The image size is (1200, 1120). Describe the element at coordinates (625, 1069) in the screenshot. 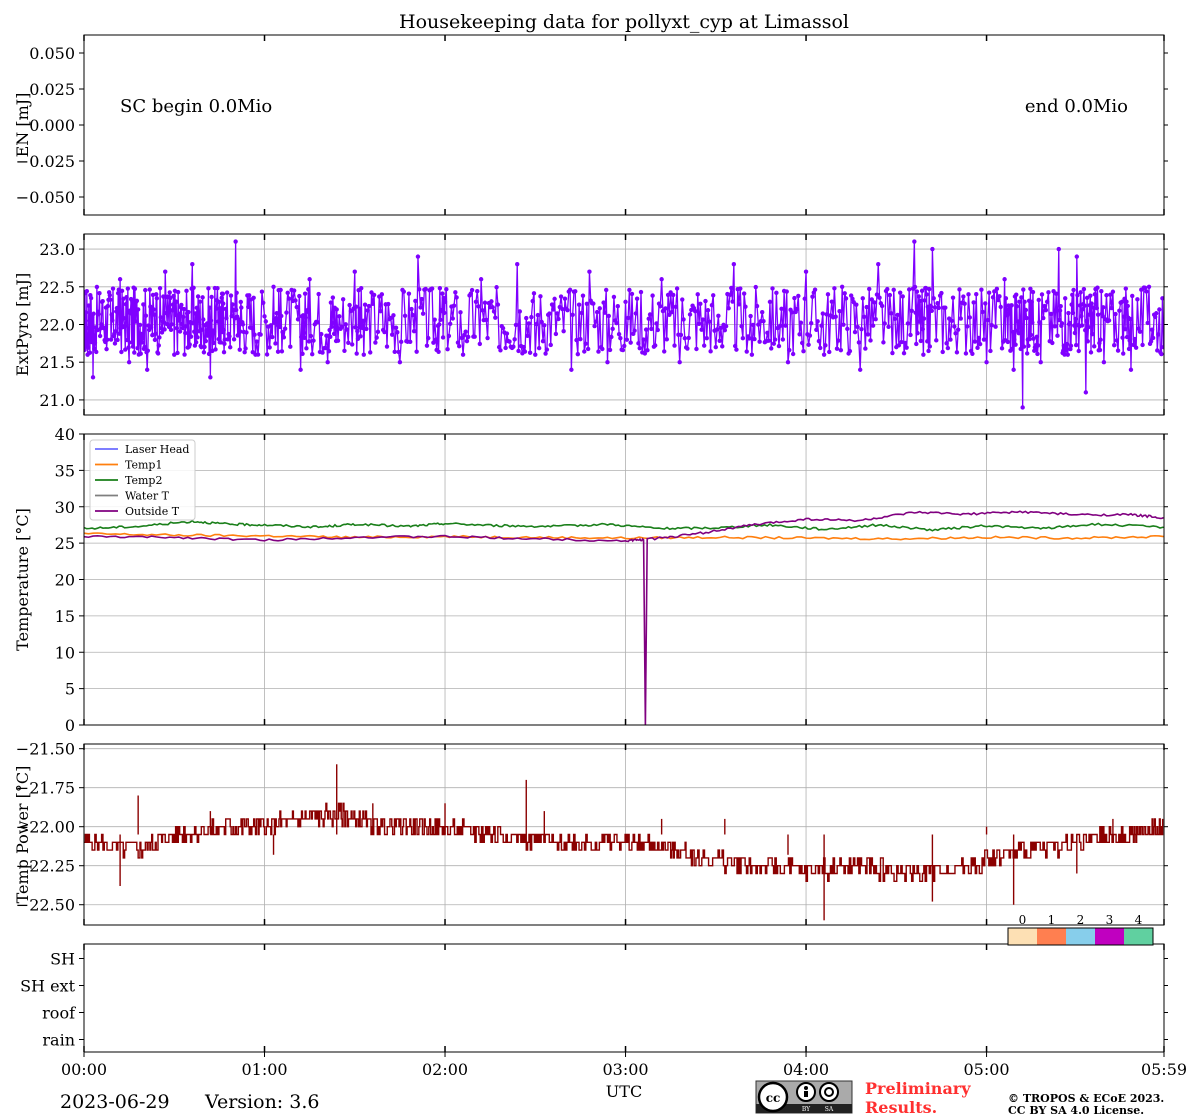

I see `x-tick-label: 03:00` at that location.